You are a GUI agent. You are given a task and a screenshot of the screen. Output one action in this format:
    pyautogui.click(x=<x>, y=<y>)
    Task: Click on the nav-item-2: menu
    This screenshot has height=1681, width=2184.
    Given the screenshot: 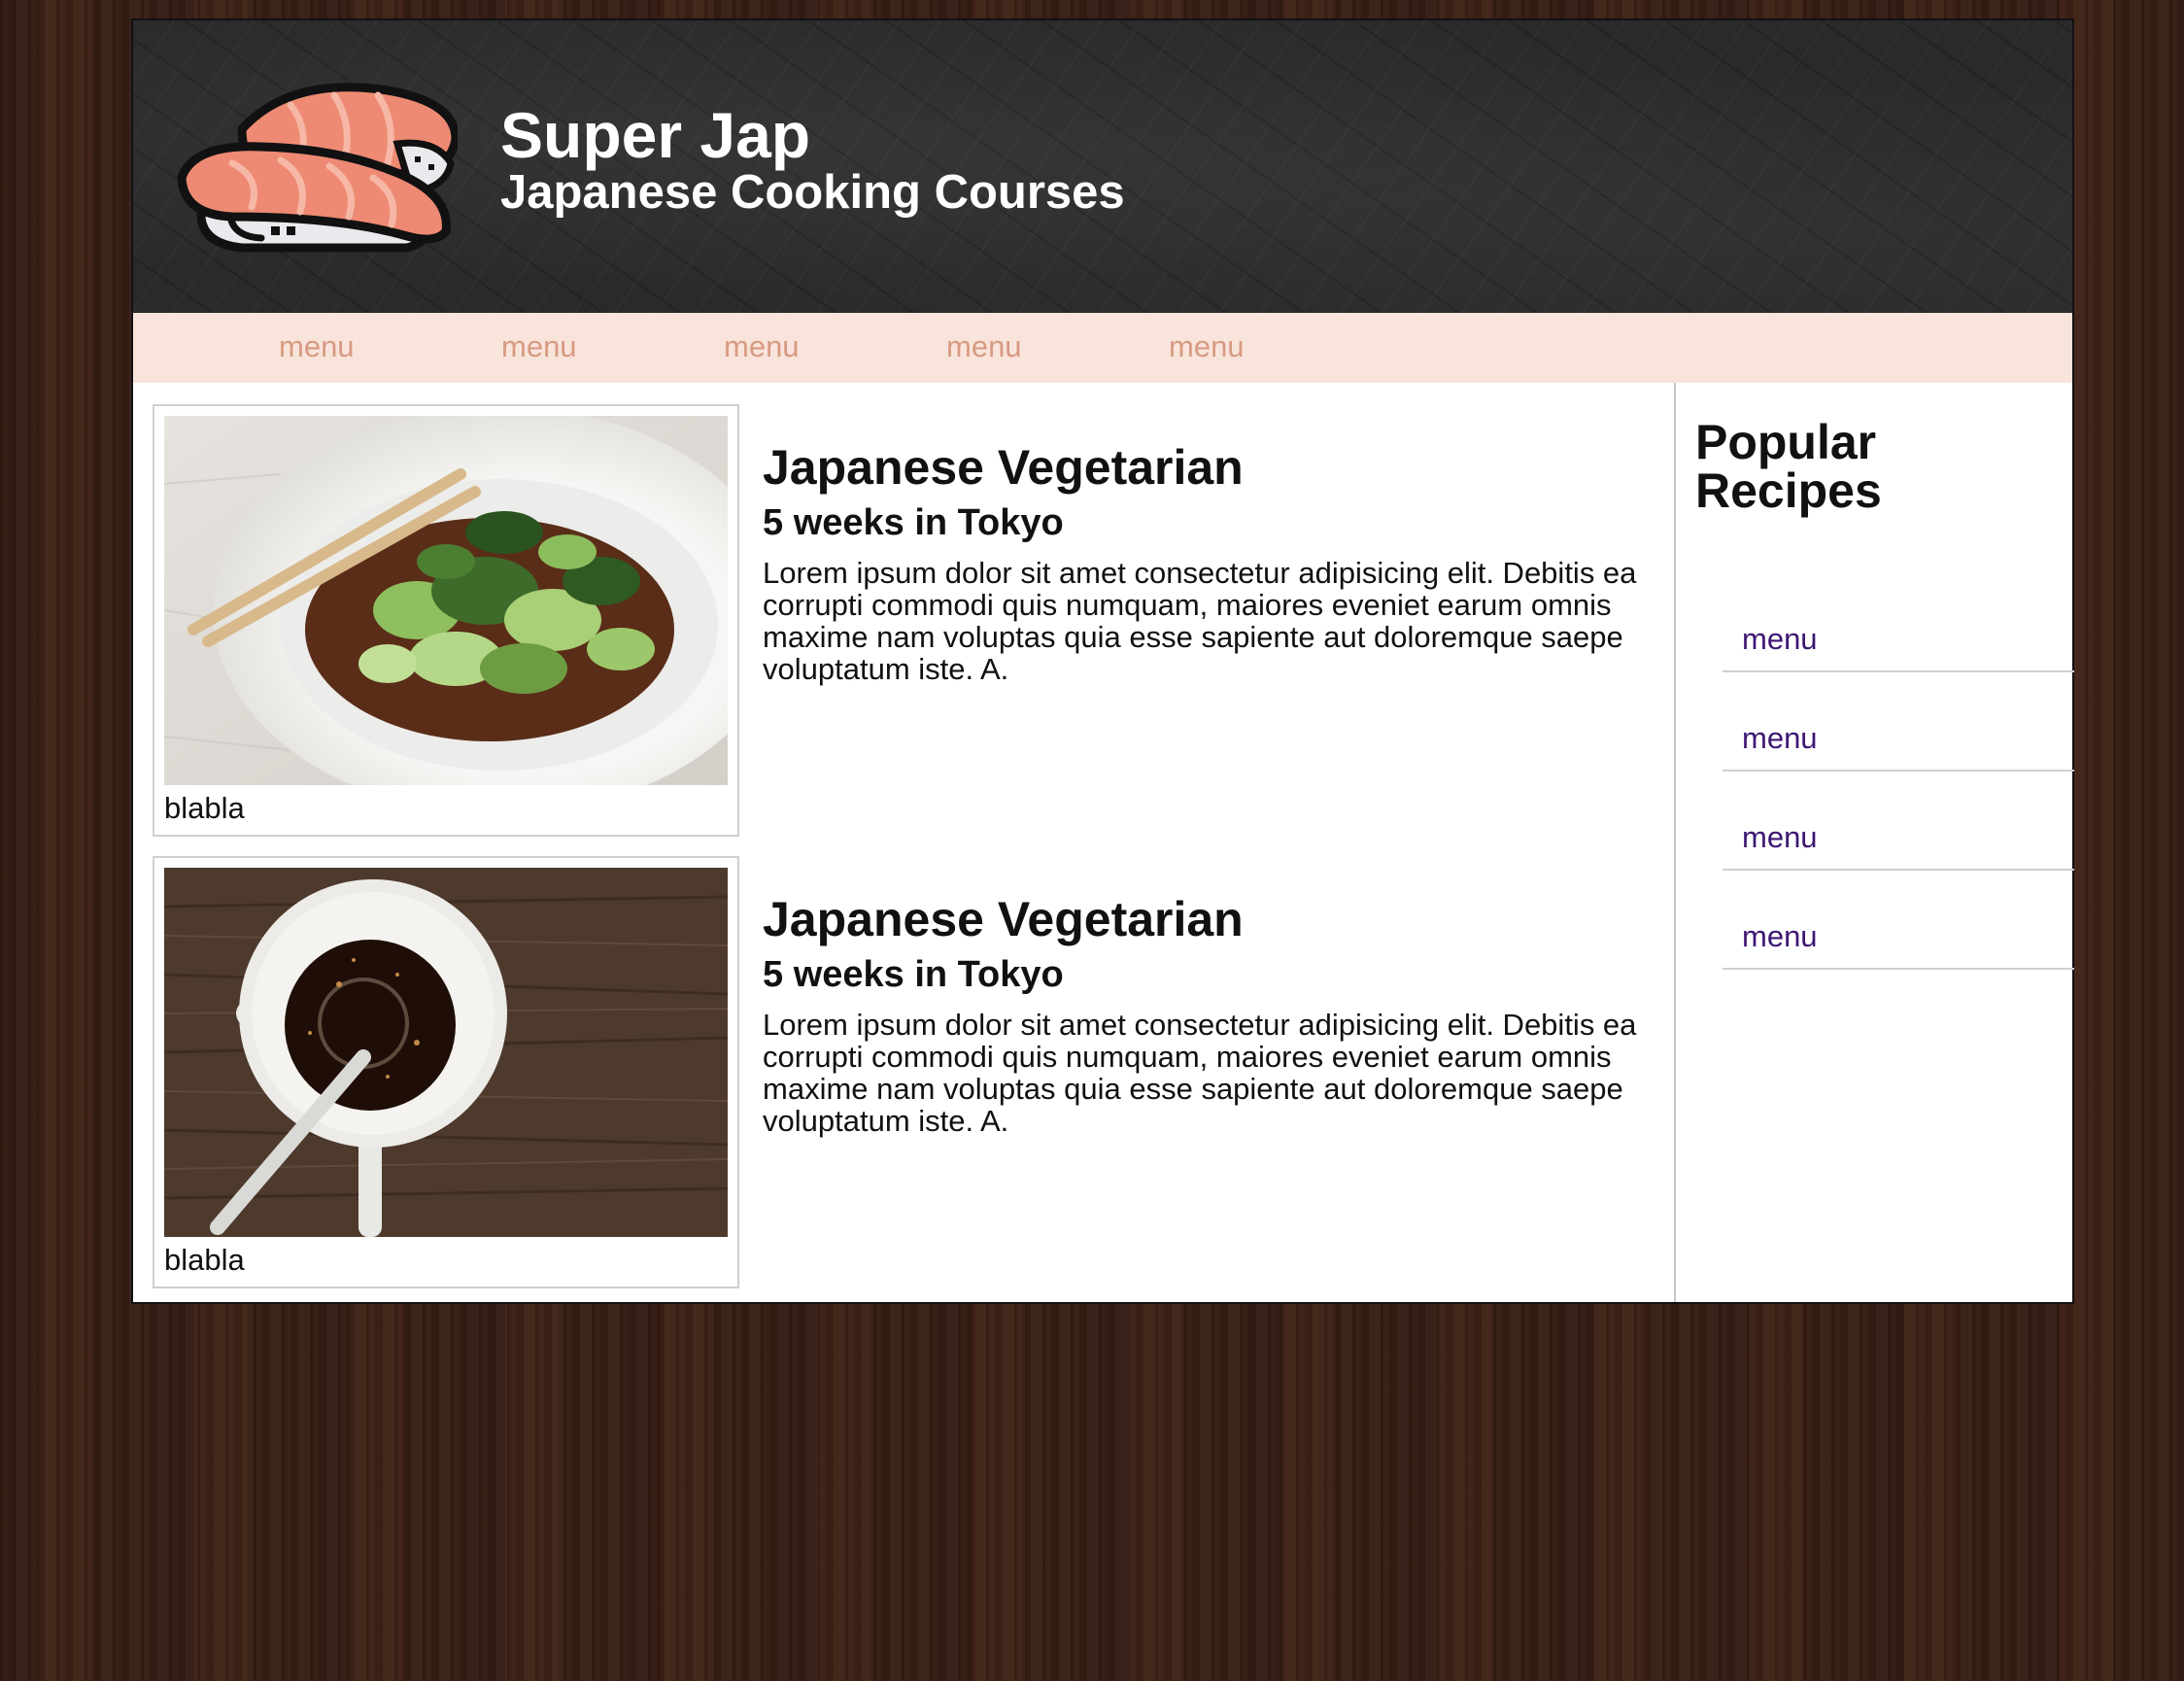 What is the action you would take?
    pyautogui.click(x=539, y=346)
    